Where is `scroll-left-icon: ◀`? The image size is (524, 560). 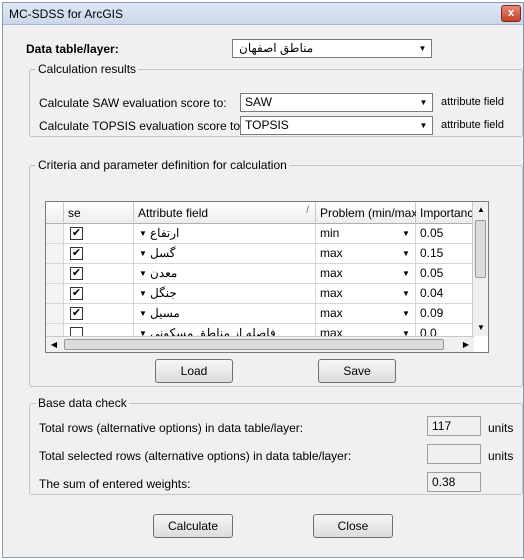
scroll-left-icon: ◀ is located at coordinates (54, 344).